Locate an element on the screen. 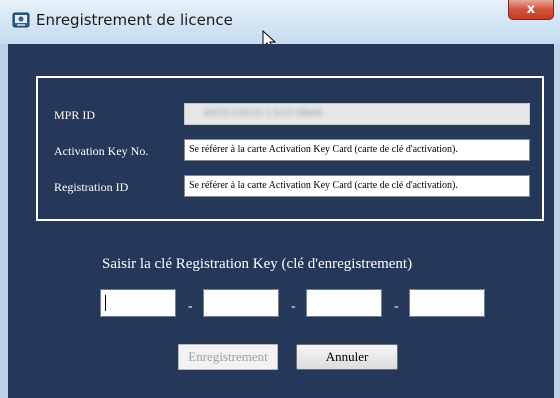  activation-key-label: Activation Key No. is located at coordinates (101, 151).